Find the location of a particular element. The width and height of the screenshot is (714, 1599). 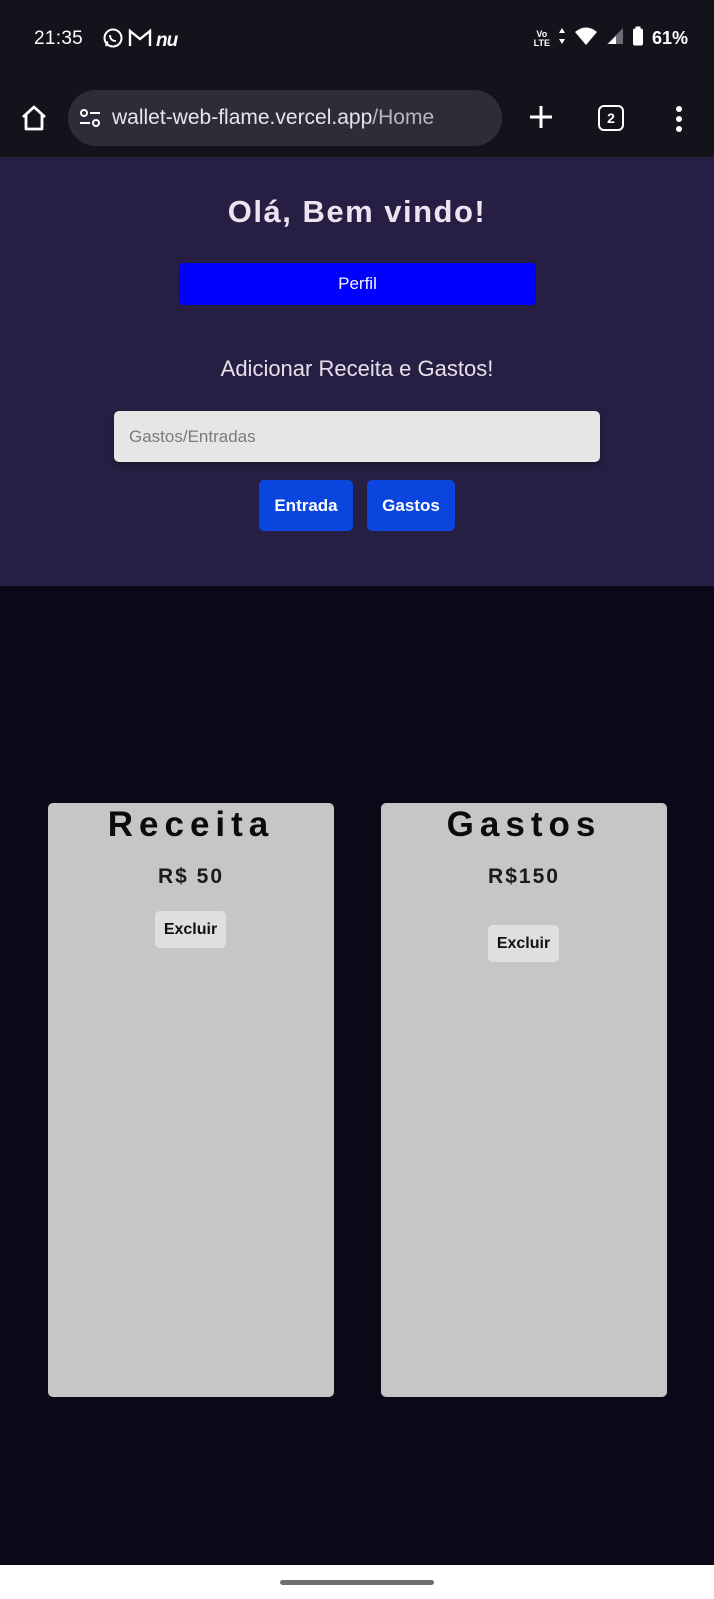

delete-income-button: Excluir is located at coordinates (190, 929).